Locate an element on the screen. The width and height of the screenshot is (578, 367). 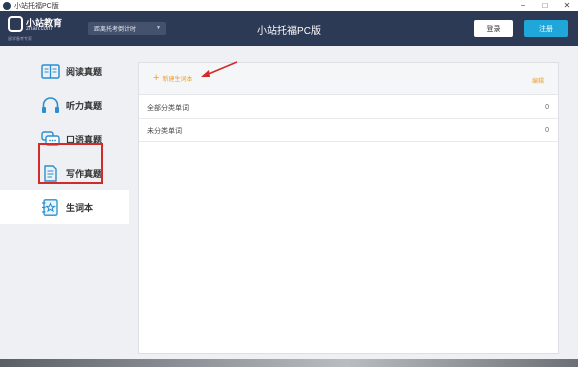
maximize-button: □ is located at coordinates (545, 5).